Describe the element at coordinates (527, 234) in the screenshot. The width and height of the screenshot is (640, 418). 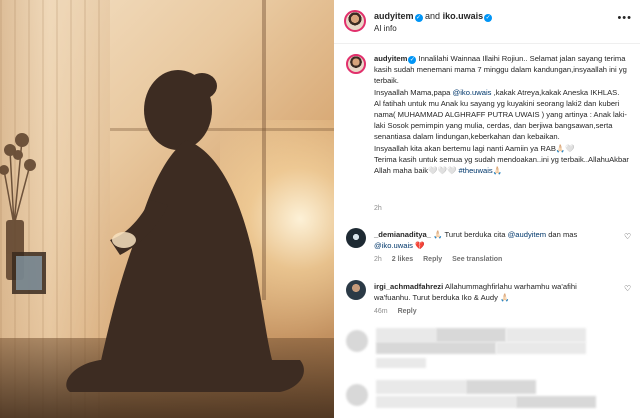
I see `comment-mention: @audyitem` at that location.